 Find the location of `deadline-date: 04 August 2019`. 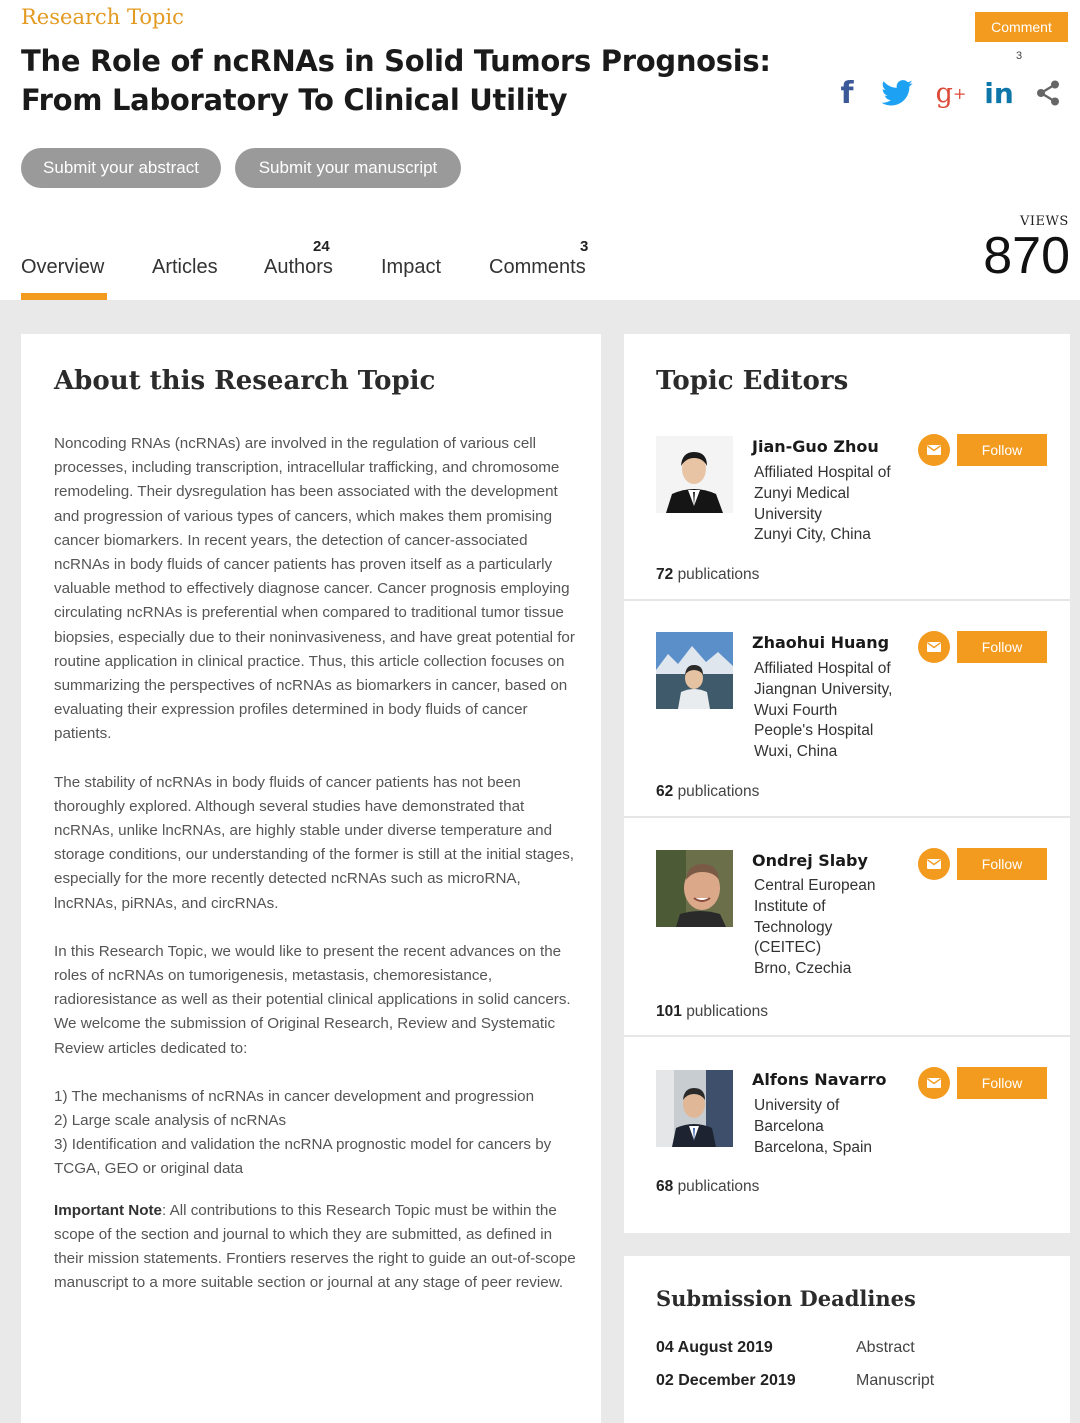

deadline-date: 04 August 2019 is located at coordinates (714, 1347).